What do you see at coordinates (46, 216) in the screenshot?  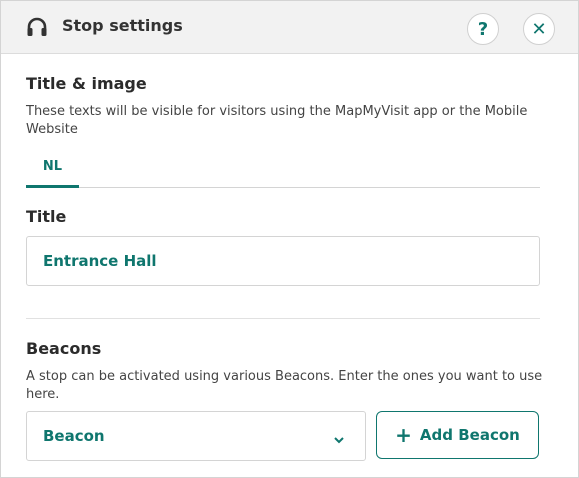 I see `title-field-label: Title` at bounding box center [46, 216].